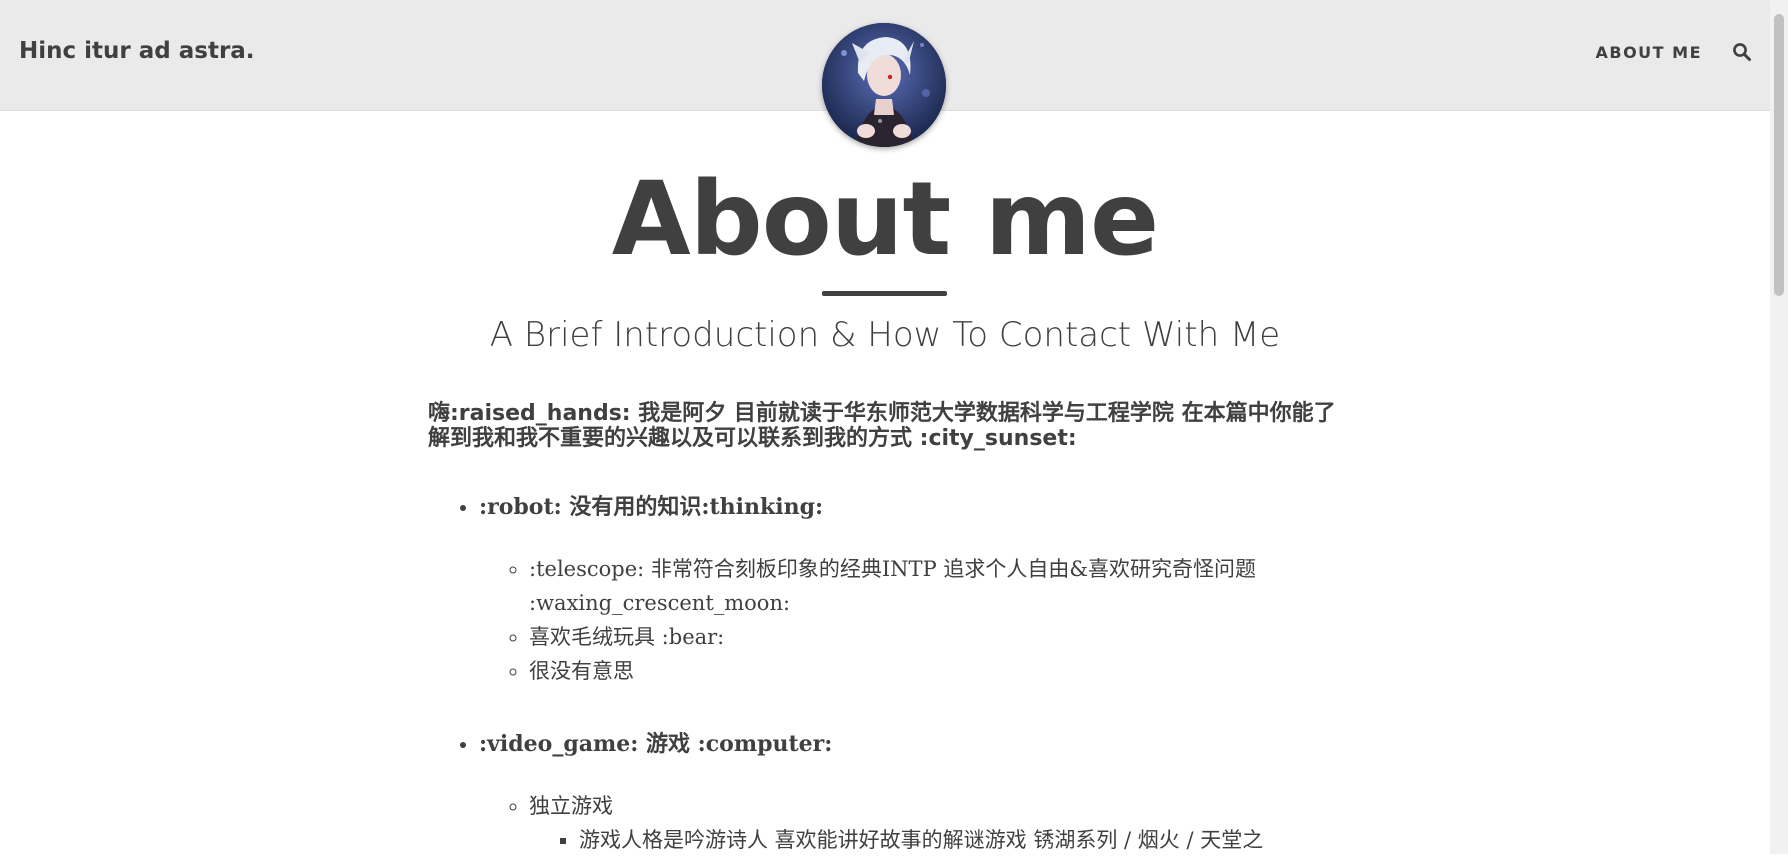  I want to click on section-heading: :robot: 没有用的知识:thinking:, so click(651, 507).